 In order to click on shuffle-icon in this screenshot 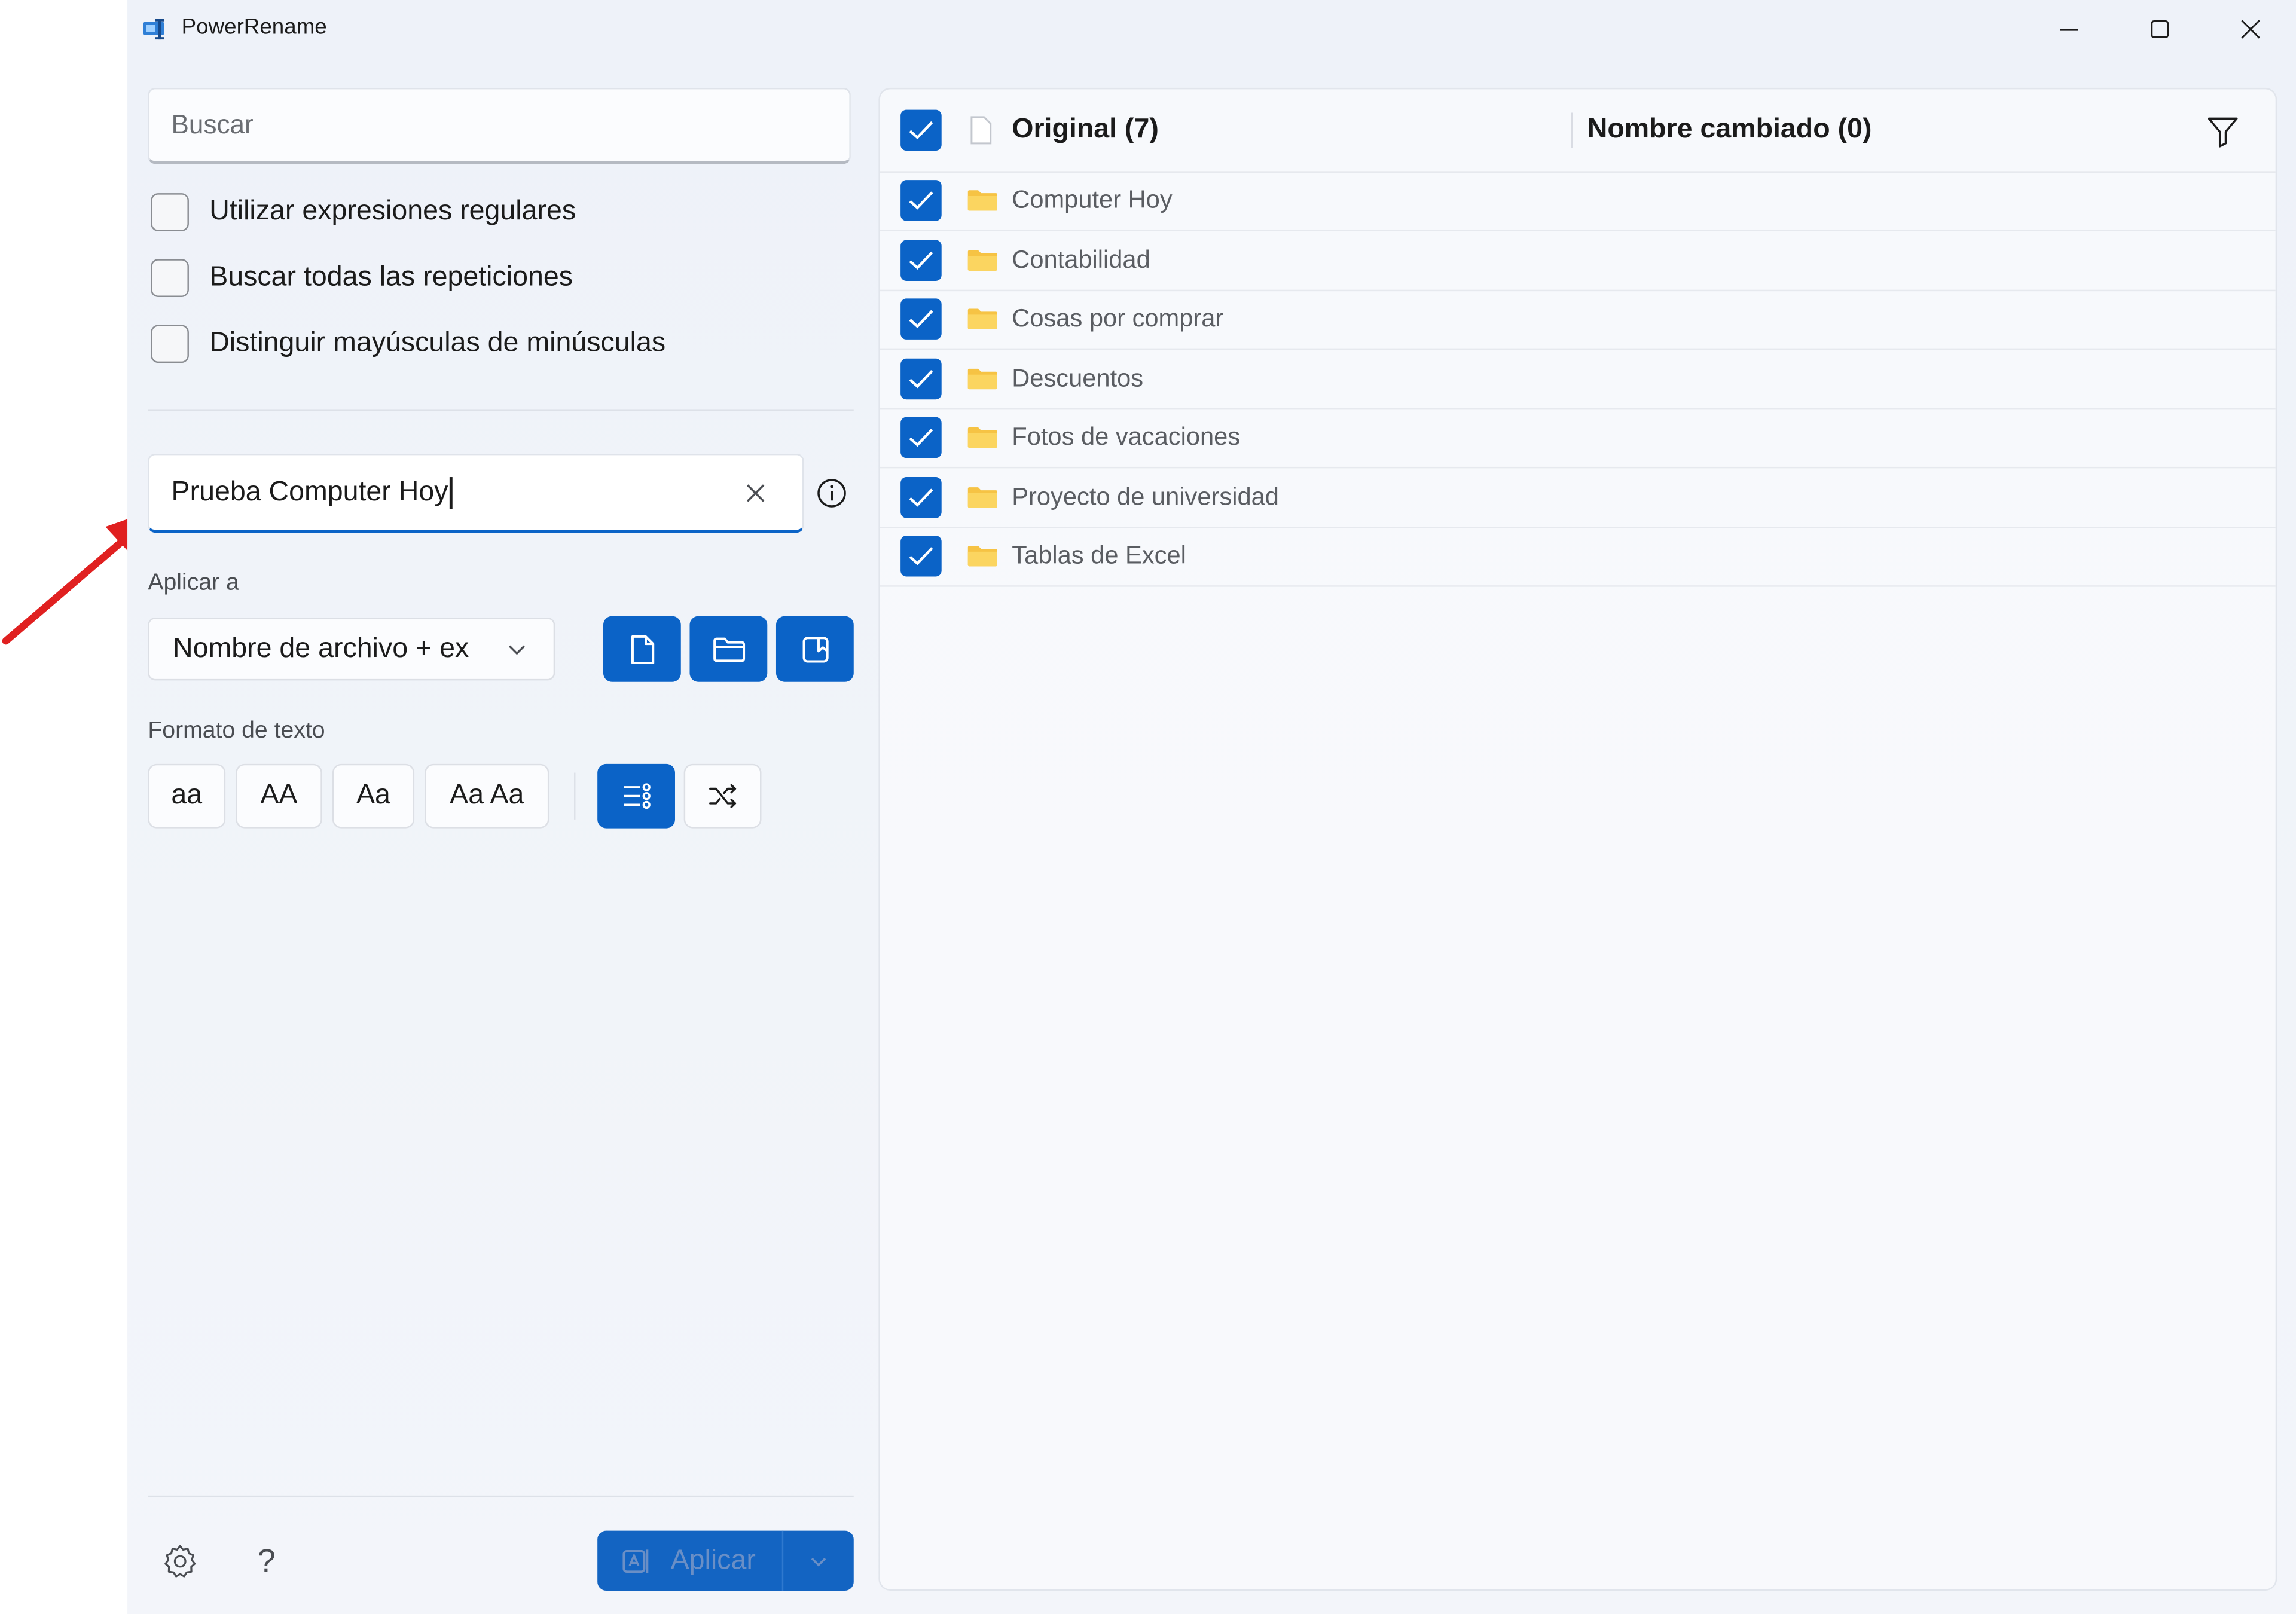, I will do `click(721, 796)`.